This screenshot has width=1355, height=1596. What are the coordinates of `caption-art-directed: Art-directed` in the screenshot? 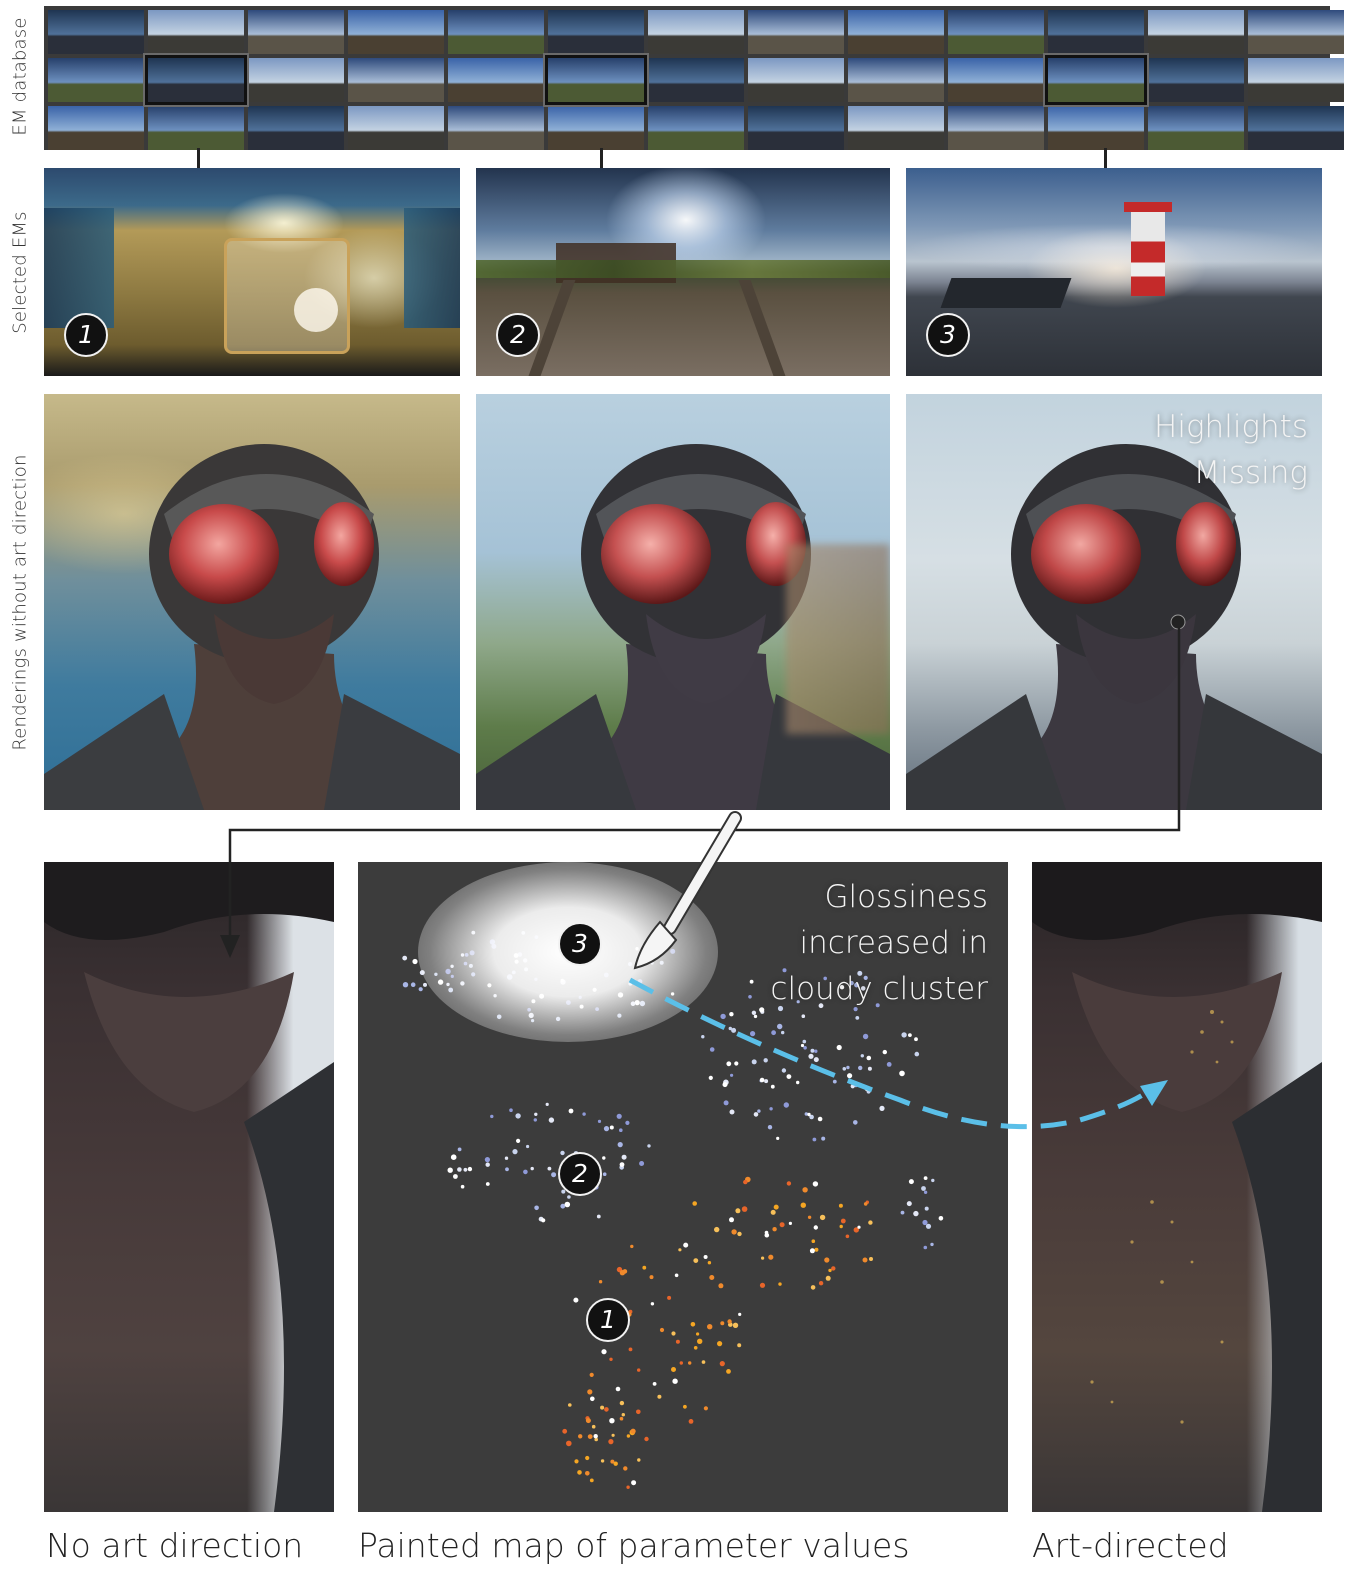 It's located at (1130, 1545).